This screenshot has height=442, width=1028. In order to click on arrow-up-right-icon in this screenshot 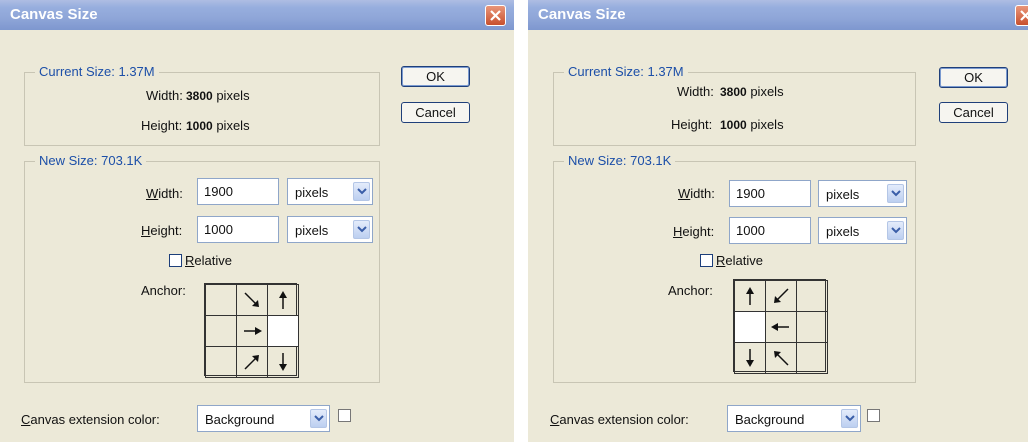, I will do `click(251, 362)`.